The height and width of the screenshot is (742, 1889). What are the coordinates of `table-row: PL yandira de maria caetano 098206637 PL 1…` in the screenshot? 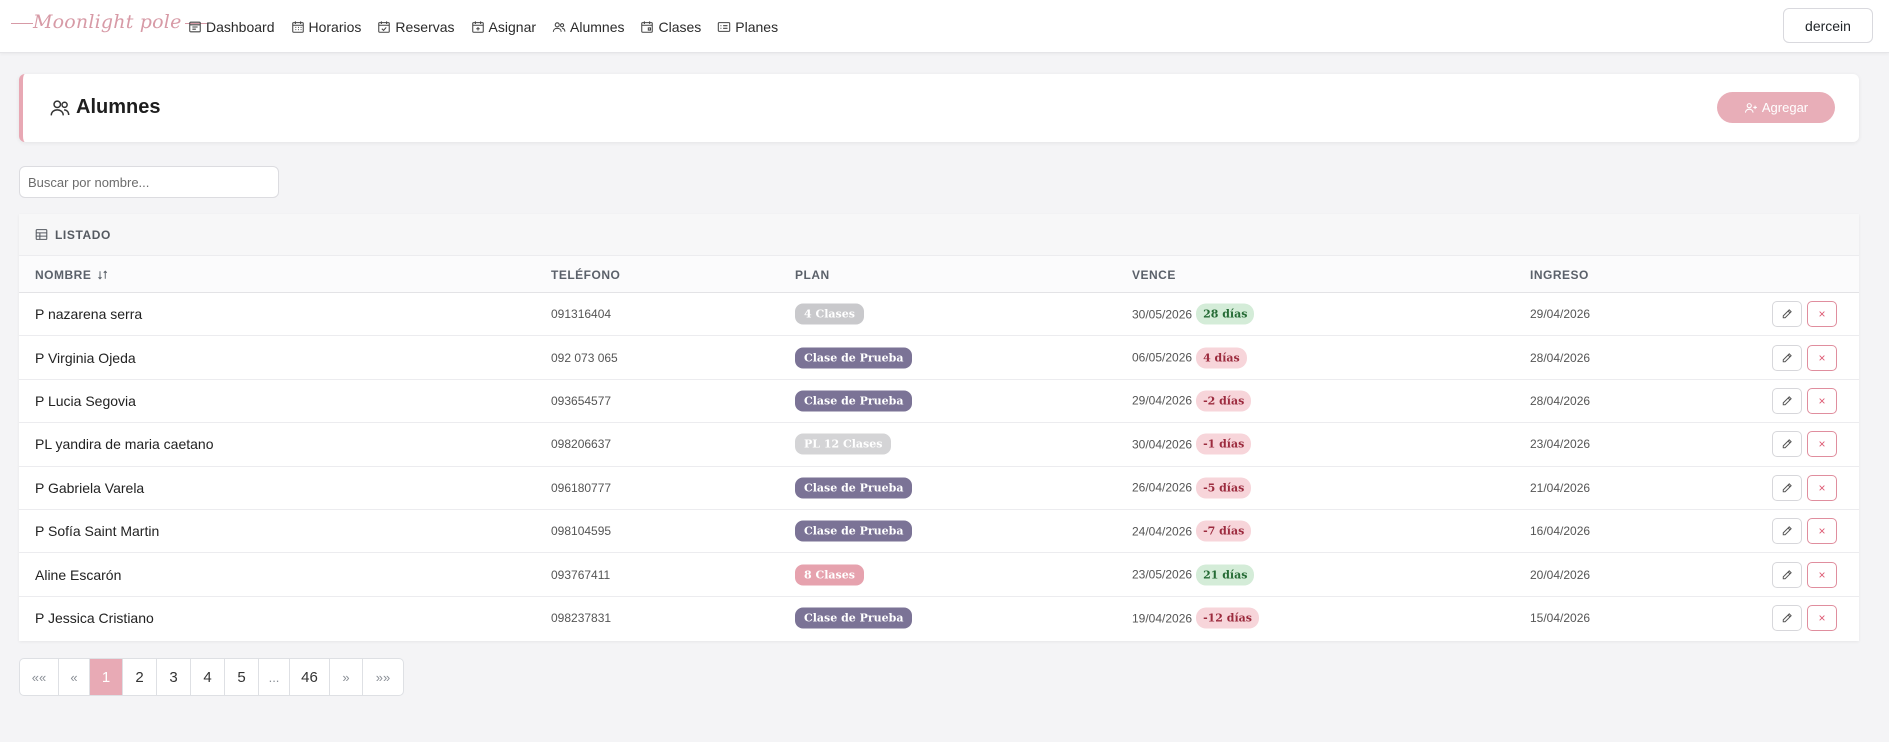 It's located at (939, 445).